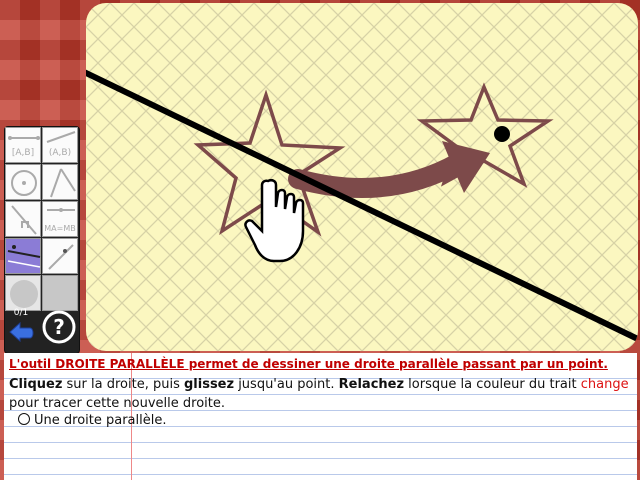 The width and height of the screenshot is (640, 480). I want to click on instr-part-4: pour tracer cette nouvelle droite., so click(117, 403).